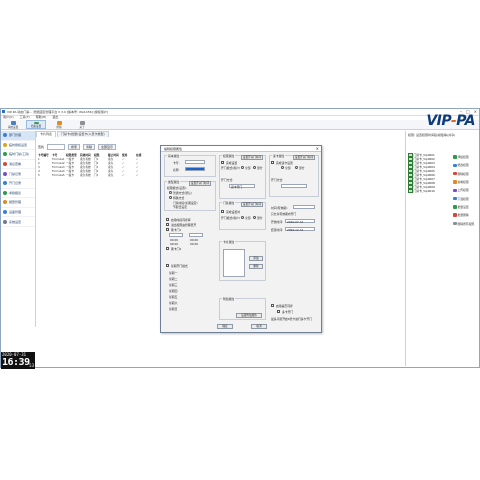 Image resolution: width=480 pixels, height=480 pixels. I want to click on sidebar-item-department: 部门管理, so click(18, 136).